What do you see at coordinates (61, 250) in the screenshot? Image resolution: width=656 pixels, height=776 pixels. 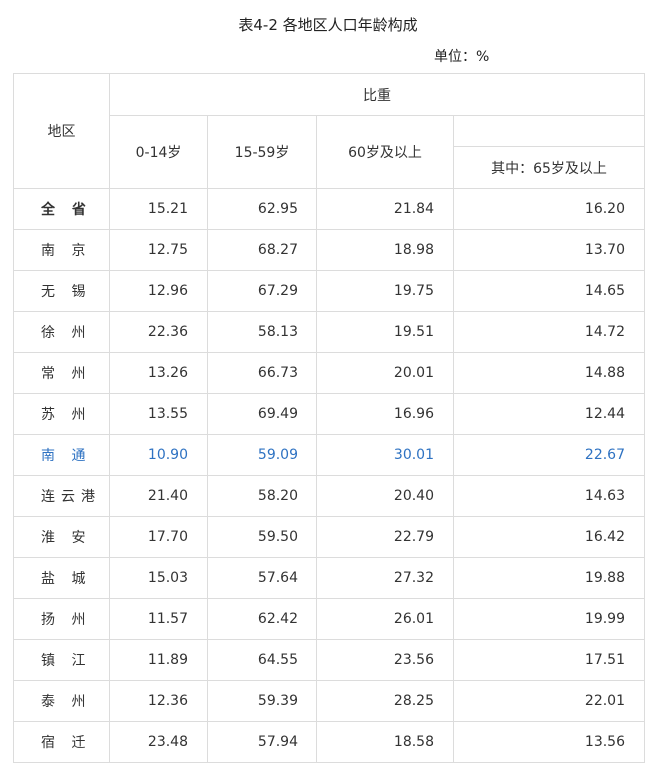 I see `region-cell: 南 京` at bounding box center [61, 250].